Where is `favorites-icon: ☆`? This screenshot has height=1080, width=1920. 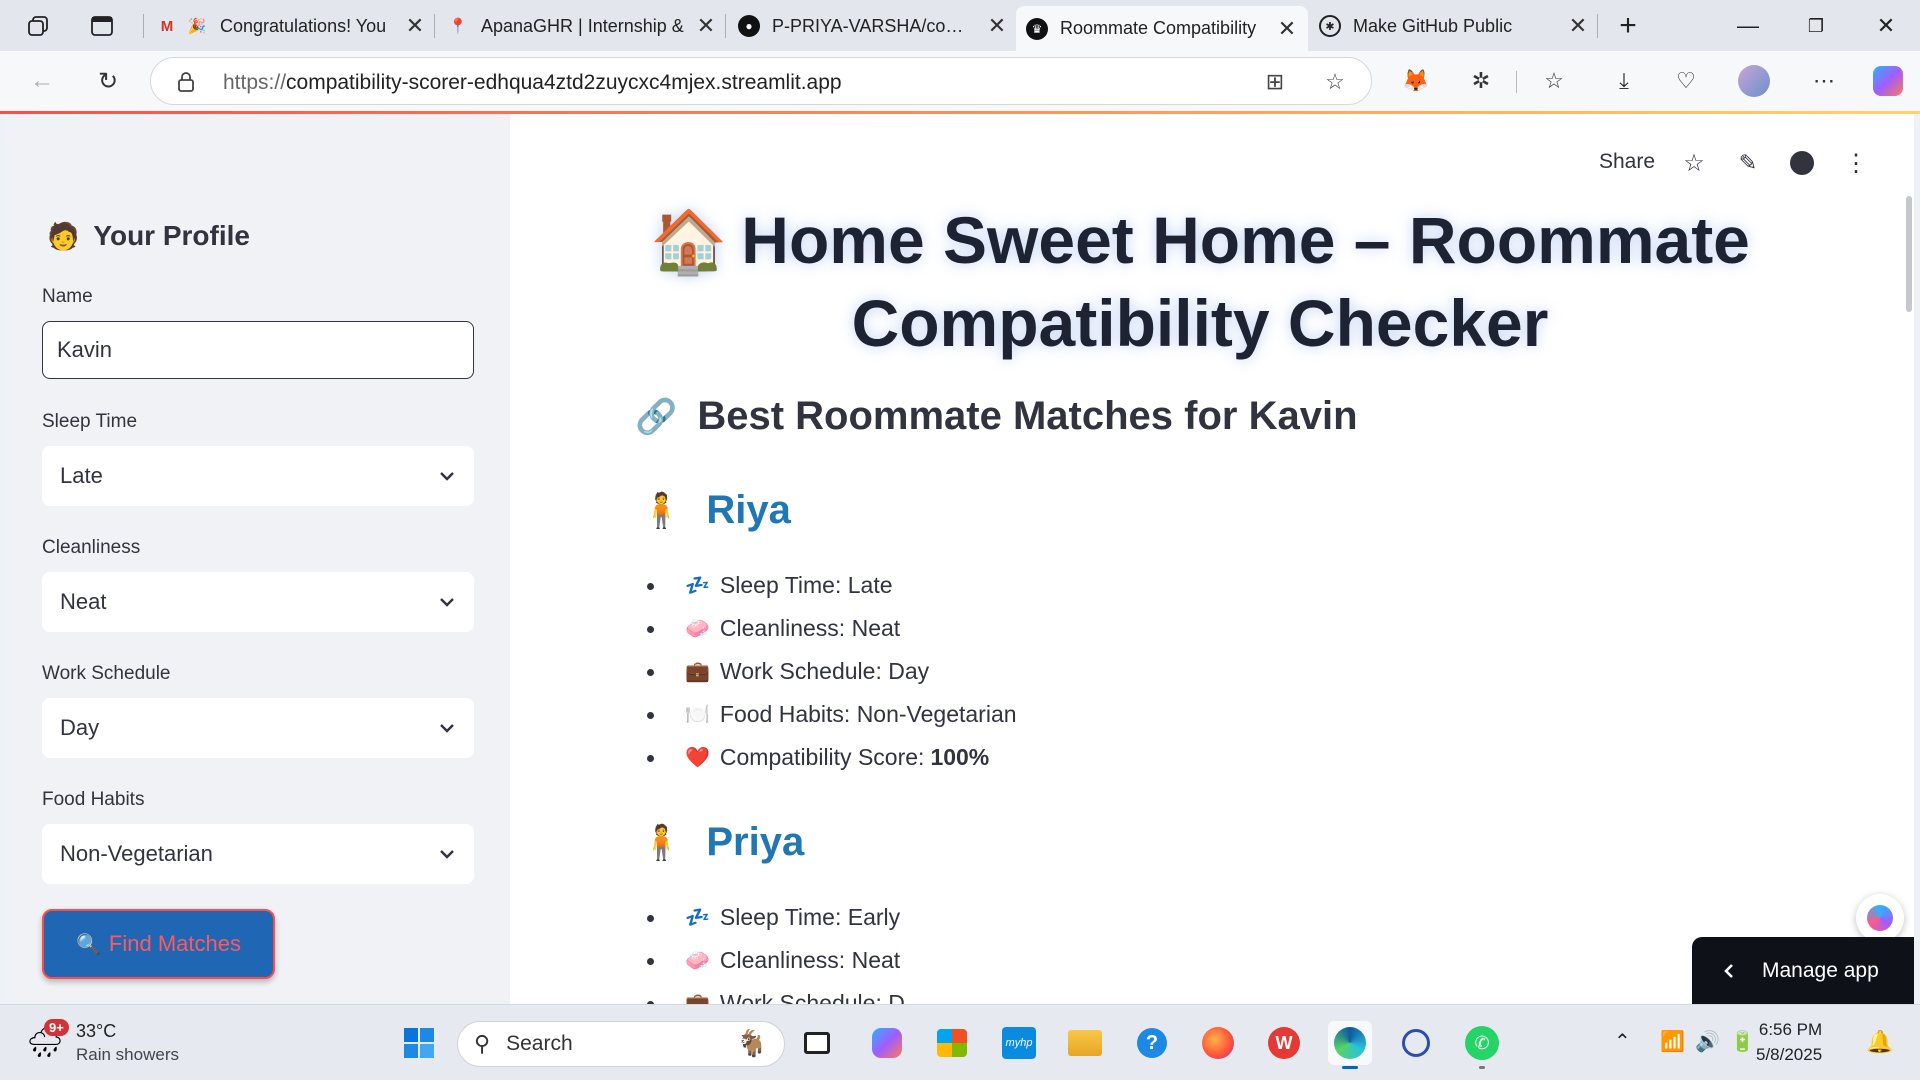 favorites-icon: ☆ is located at coordinates (1554, 81).